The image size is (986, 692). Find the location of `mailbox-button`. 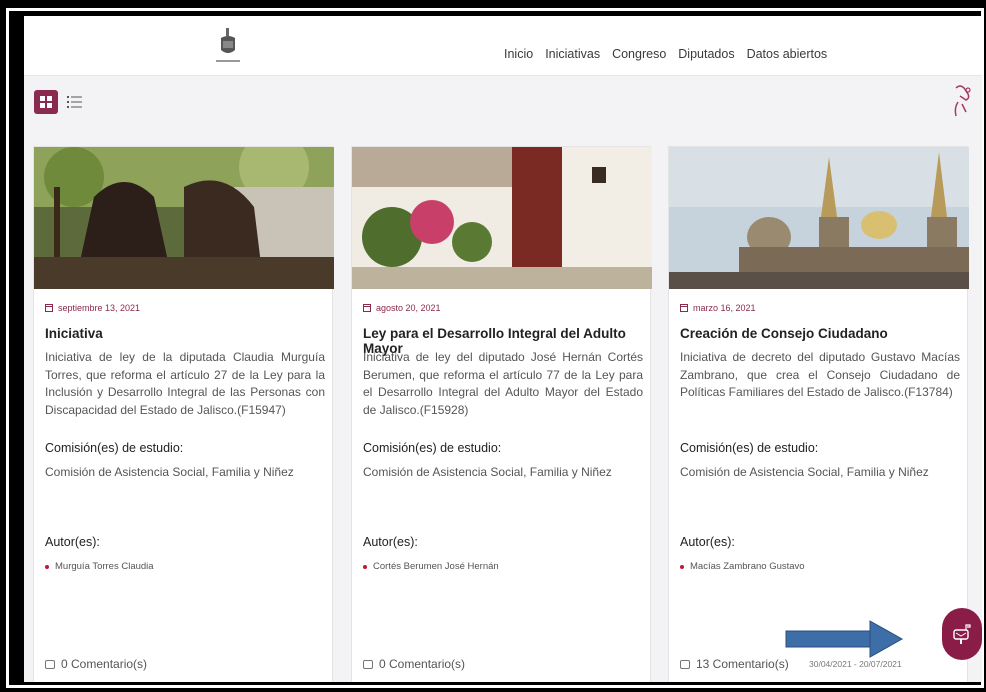

mailbox-button is located at coordinates (962, 634).